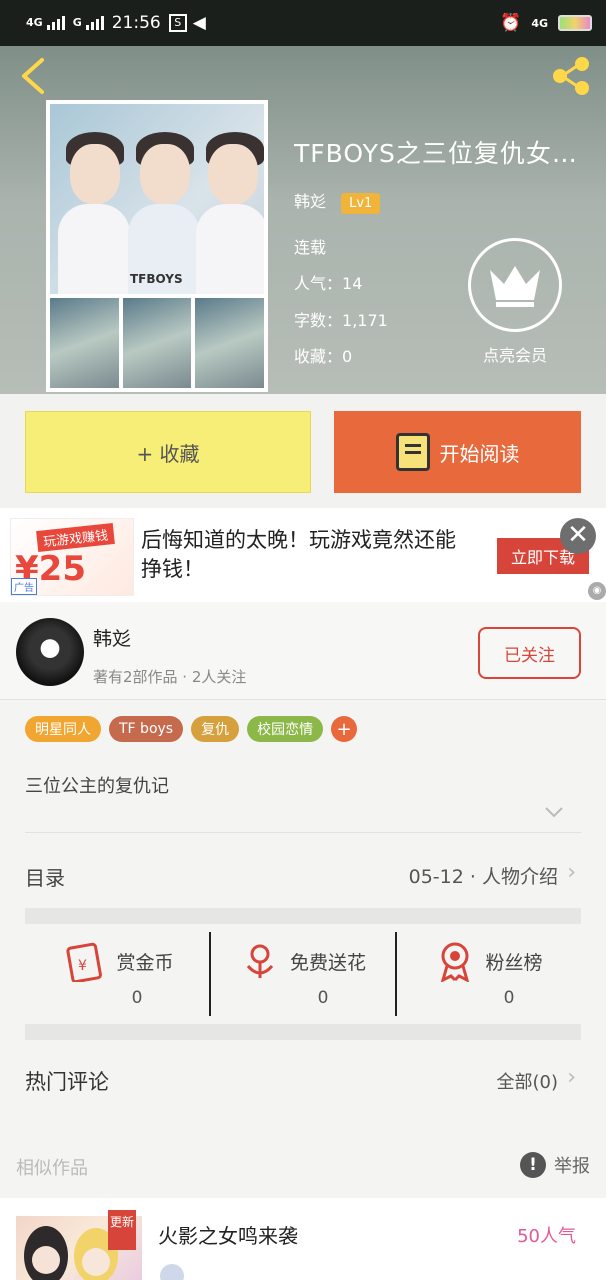 The height and width of the screenshot is (1280, 606). Describe the element at coordinates (546, 1236) in the screenshot. I see `recommended-book-popularity: 50人气` at that location.